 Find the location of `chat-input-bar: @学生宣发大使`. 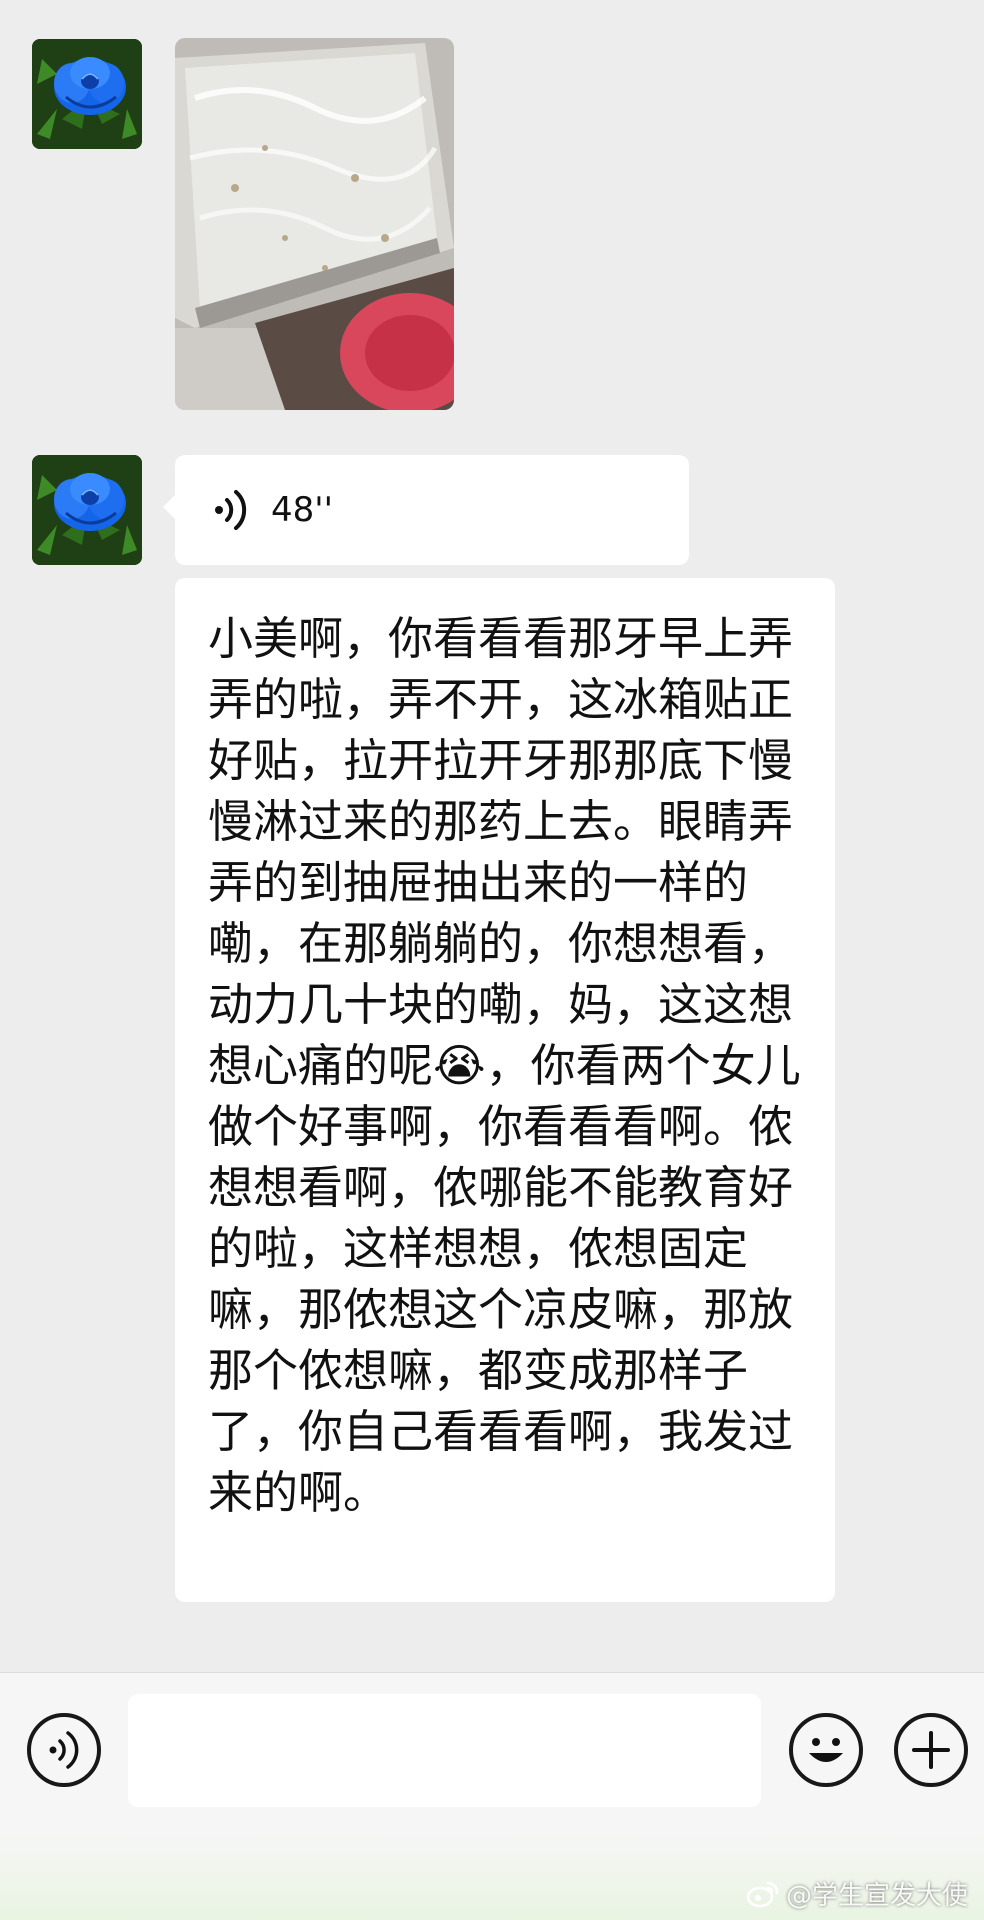

chat-input-bar: @学生宣发大使 is located at coordinates (492, 1796).